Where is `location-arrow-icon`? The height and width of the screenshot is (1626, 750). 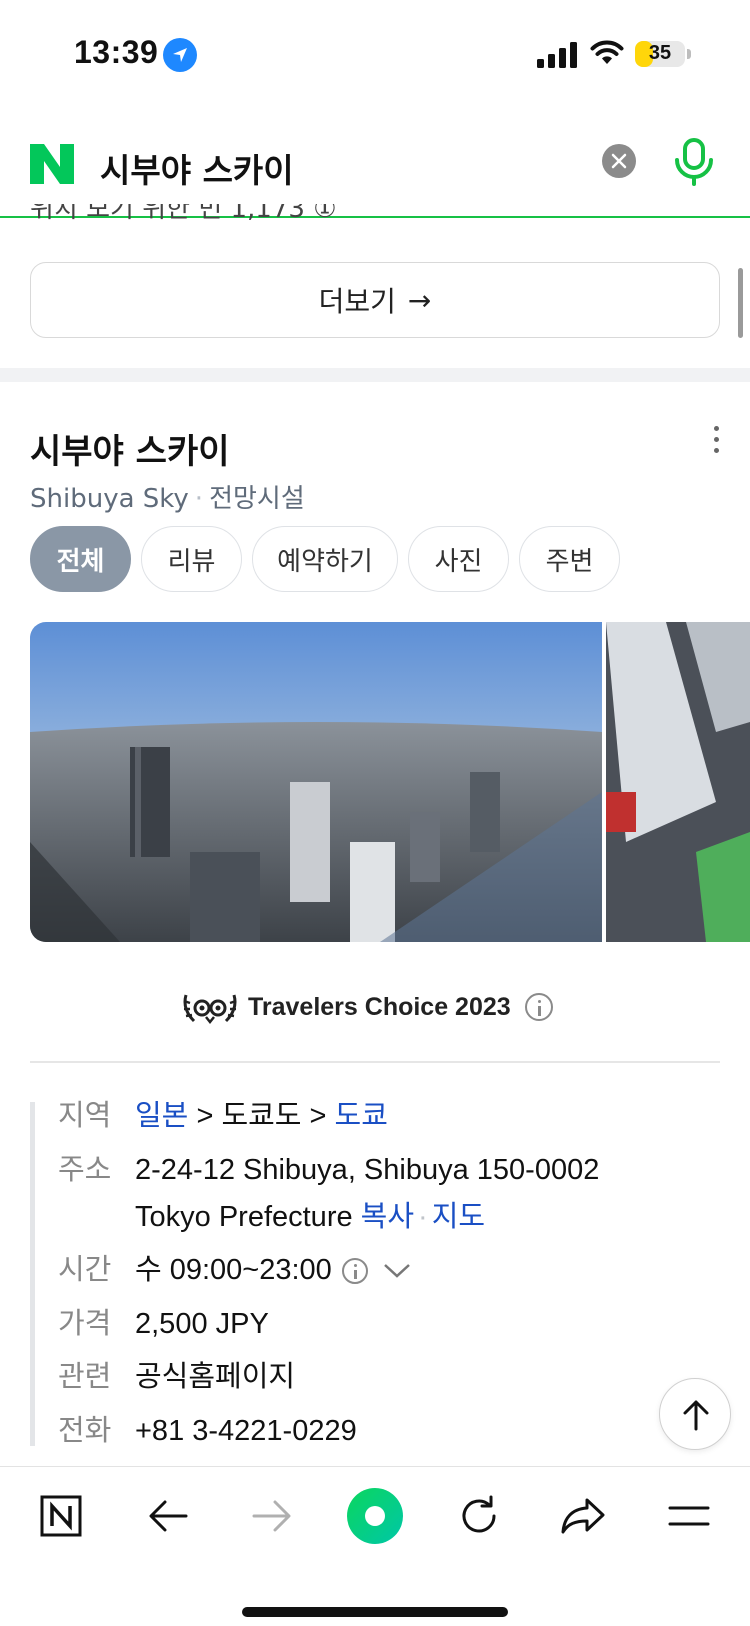 location-arrow-icon is located at coordinates (180, 55).